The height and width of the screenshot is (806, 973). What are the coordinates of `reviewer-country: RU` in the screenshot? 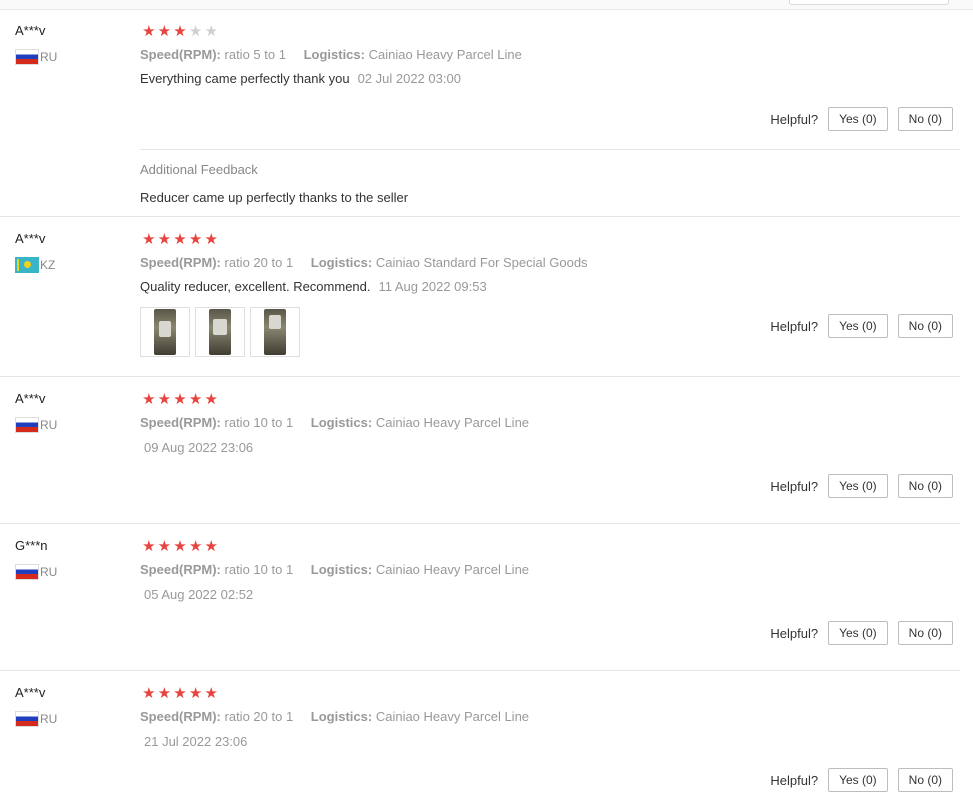 It's located at (36, 572).